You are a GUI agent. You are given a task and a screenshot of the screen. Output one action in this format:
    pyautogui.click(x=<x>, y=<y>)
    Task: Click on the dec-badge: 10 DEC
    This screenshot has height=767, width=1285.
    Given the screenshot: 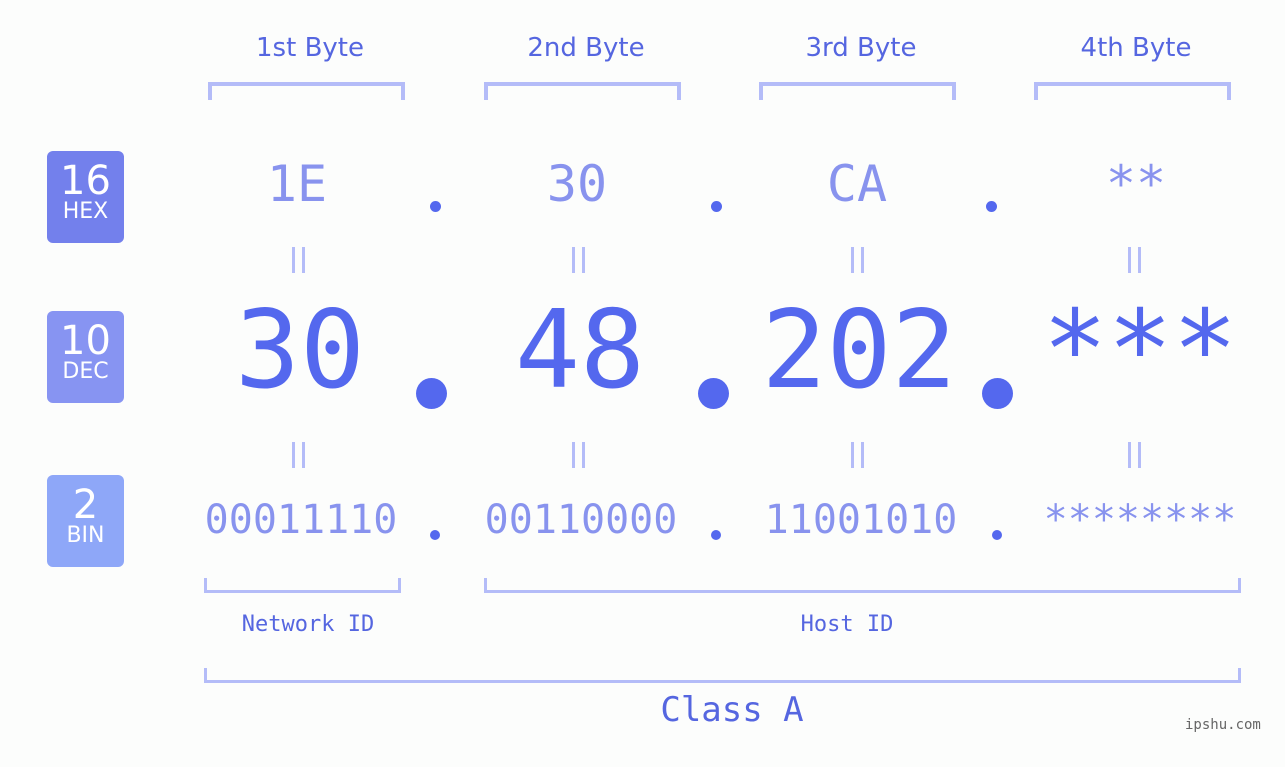 What is the action you would take?
    pyautogui.click(x=85, y=357)
    